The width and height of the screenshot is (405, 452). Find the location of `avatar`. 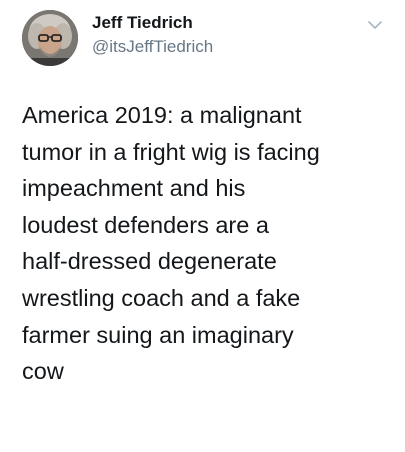

avatar is located at coordinates (50, 38).